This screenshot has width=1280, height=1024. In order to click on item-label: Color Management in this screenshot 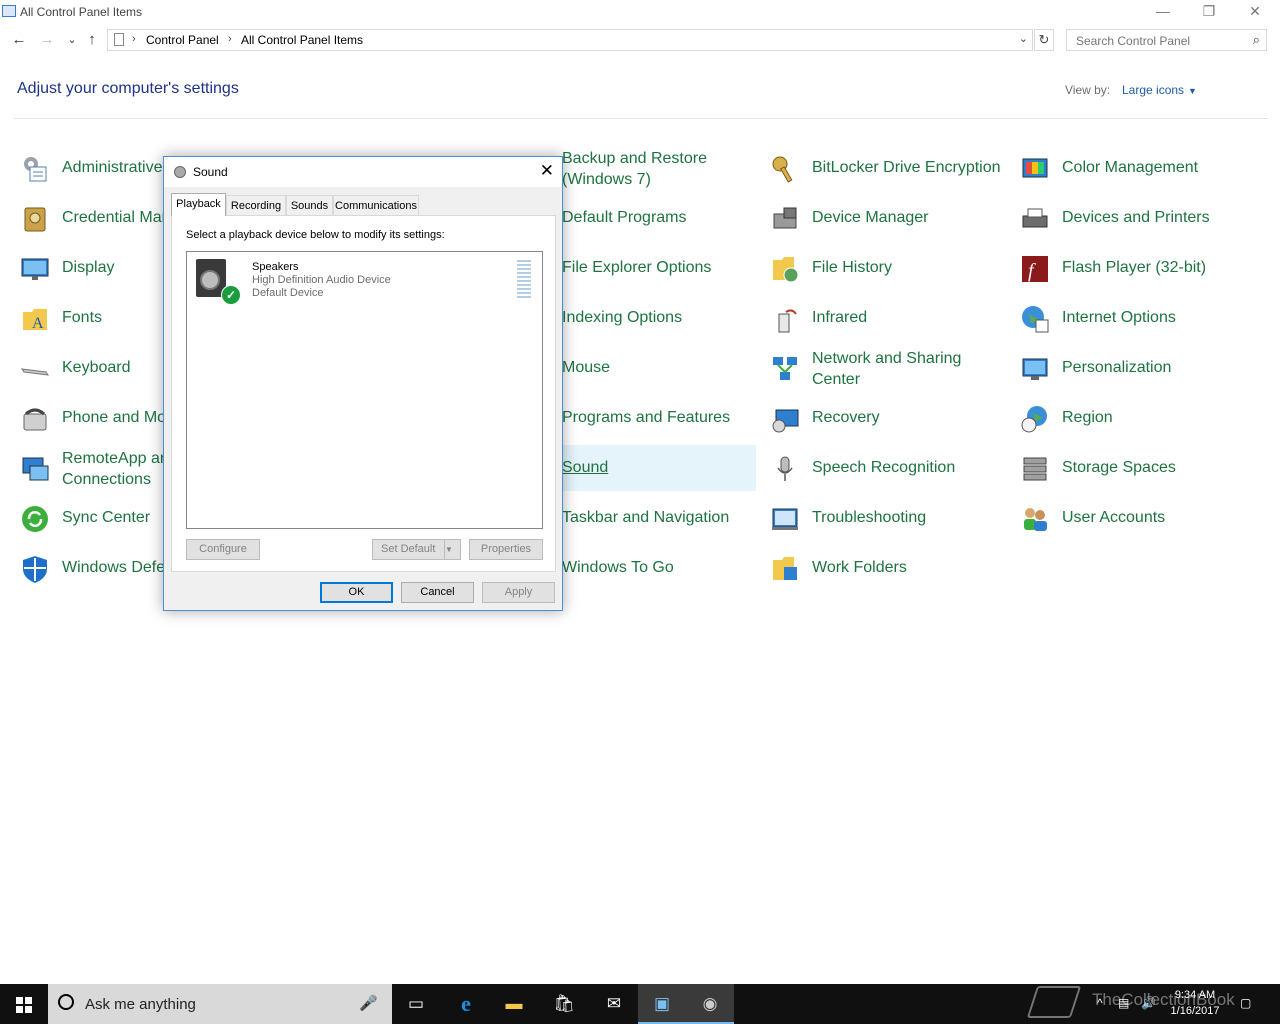, I will do `click(1130, 168)`.